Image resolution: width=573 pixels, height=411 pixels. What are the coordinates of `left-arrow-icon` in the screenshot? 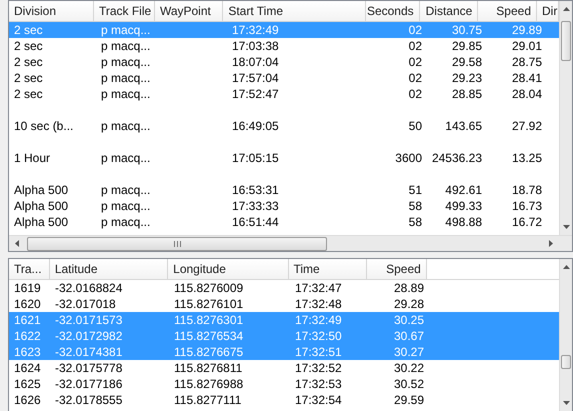 It's located at (17, 243).